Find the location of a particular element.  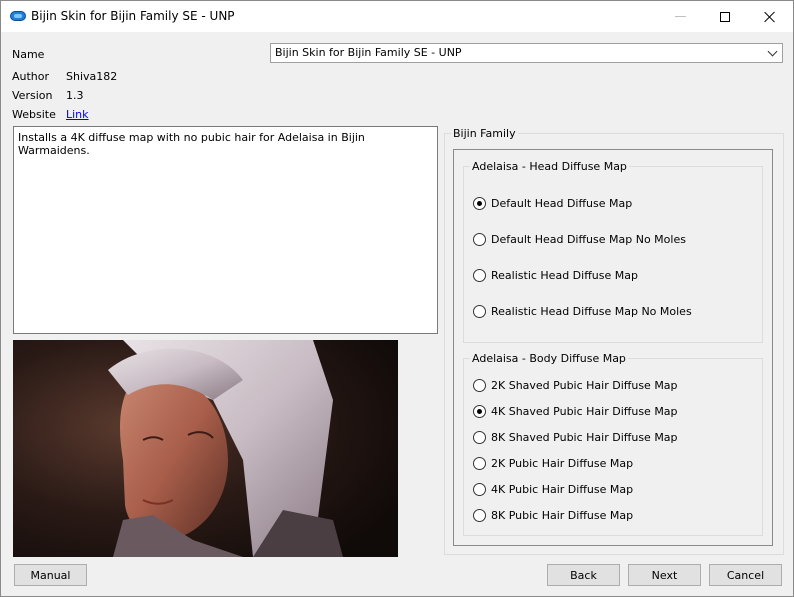

head-option-label: Default Head Diffuse Map No Moles is located at coordinates (588, 239).